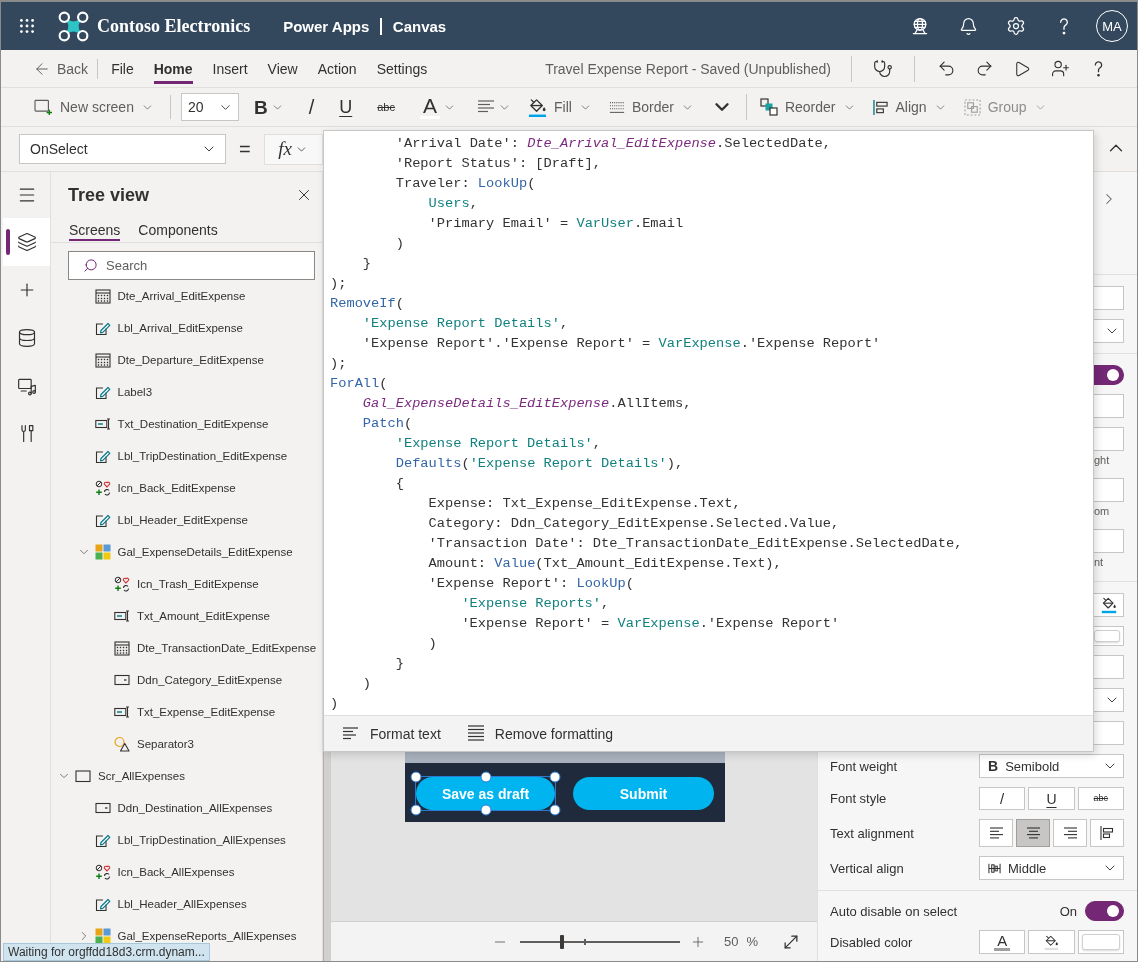 This screenshot has height=962, width=1138. What do you see at coordinates (165, 488) in the screenshot?
I see `tree-item: Icn_Back_EditExpense` at bounding box center [165, 488].